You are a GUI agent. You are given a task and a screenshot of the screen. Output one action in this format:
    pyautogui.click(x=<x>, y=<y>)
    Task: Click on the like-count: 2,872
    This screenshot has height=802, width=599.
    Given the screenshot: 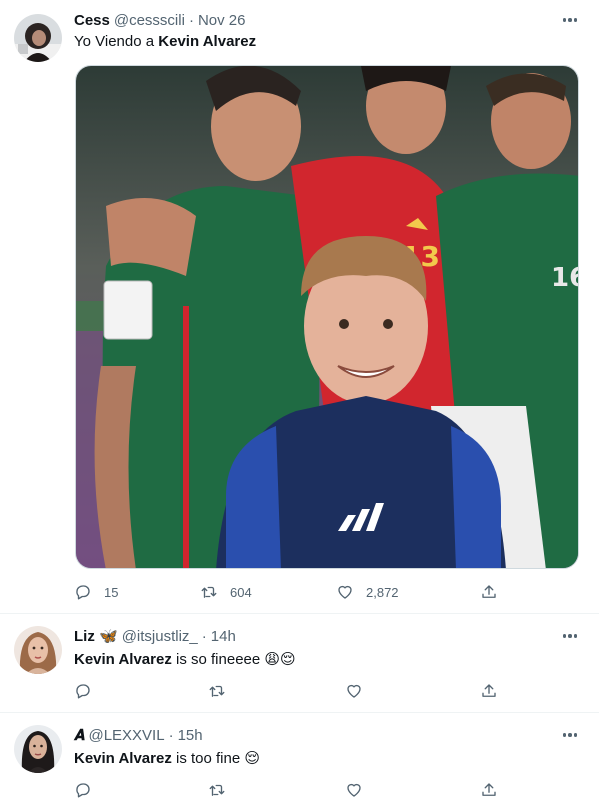 What is the action you would take?
    pyautogui.click(x=382, y=592)
    